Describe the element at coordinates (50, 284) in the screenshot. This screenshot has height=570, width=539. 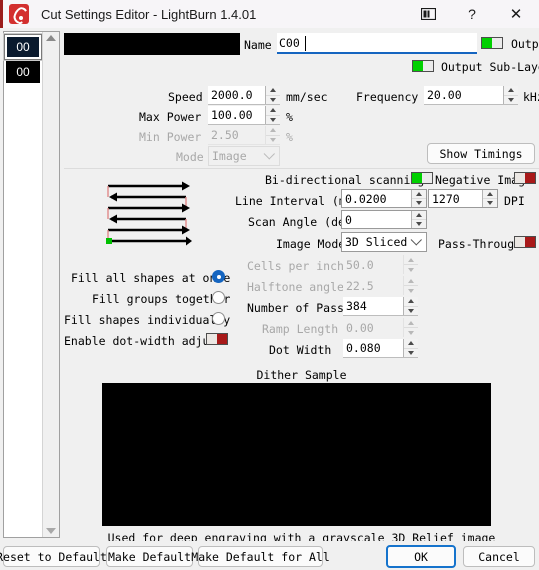
I see `layer-scrollbar` at that location.